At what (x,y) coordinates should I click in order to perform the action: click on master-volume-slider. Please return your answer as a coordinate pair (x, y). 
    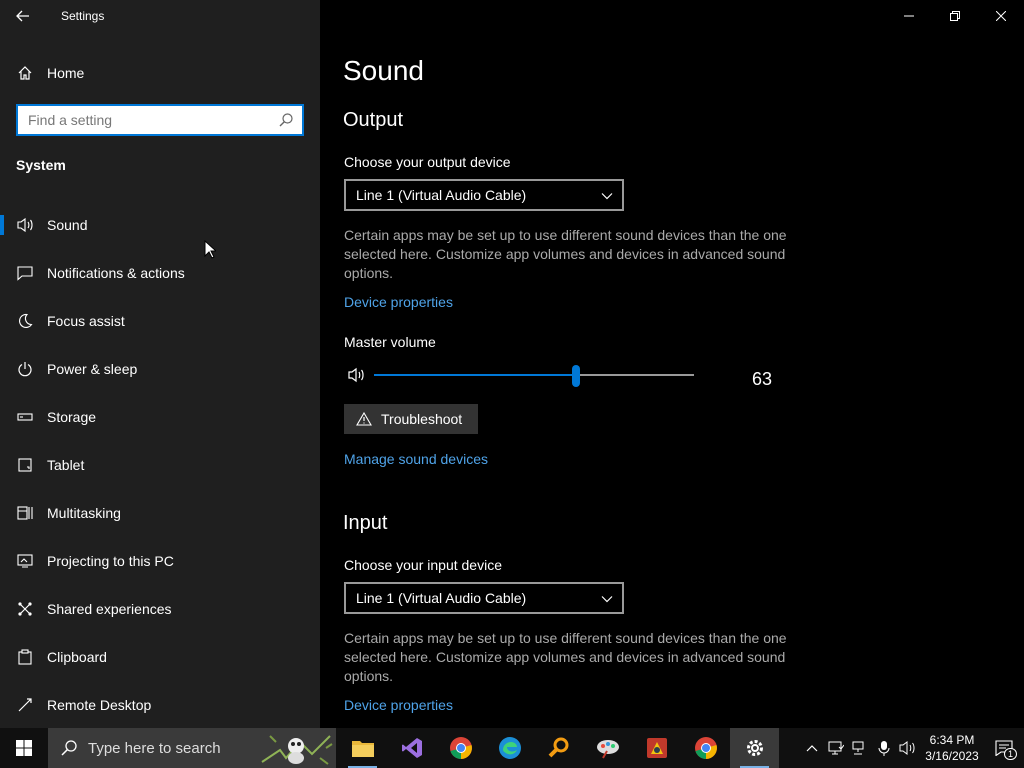
    Looking at the image, I should click on (534, 376).